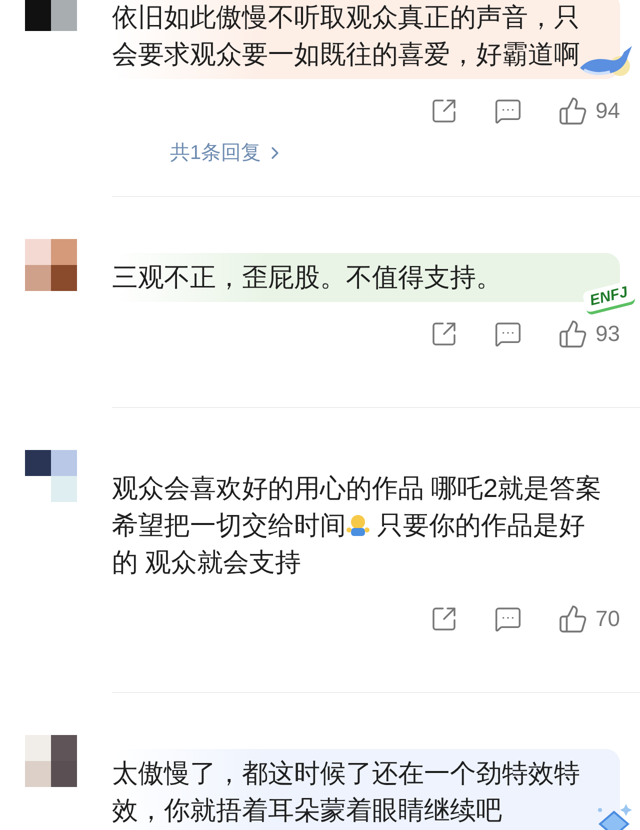 Image resolution: width=640 pixels, height=830 pixels. I want to click on like-count: 93, so click(608, 334).